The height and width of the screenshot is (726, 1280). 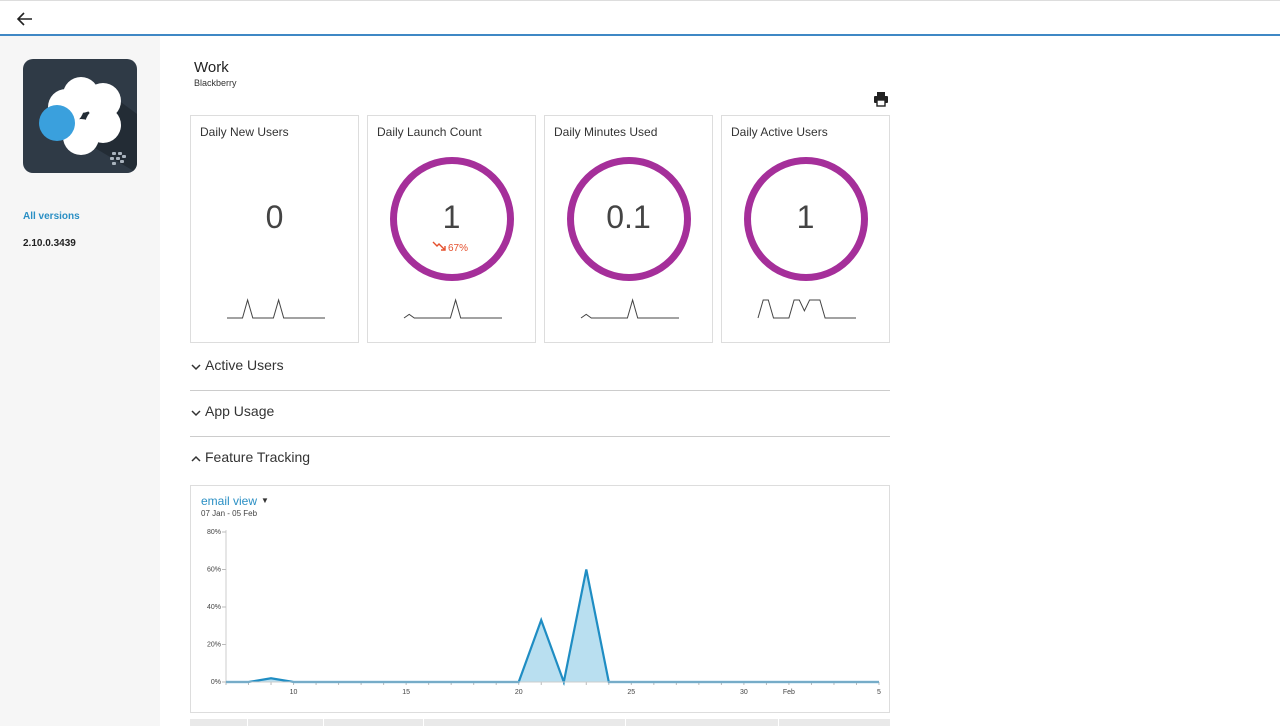 I want to click on section-active-users: Active Users, so click(x=540, y=368).